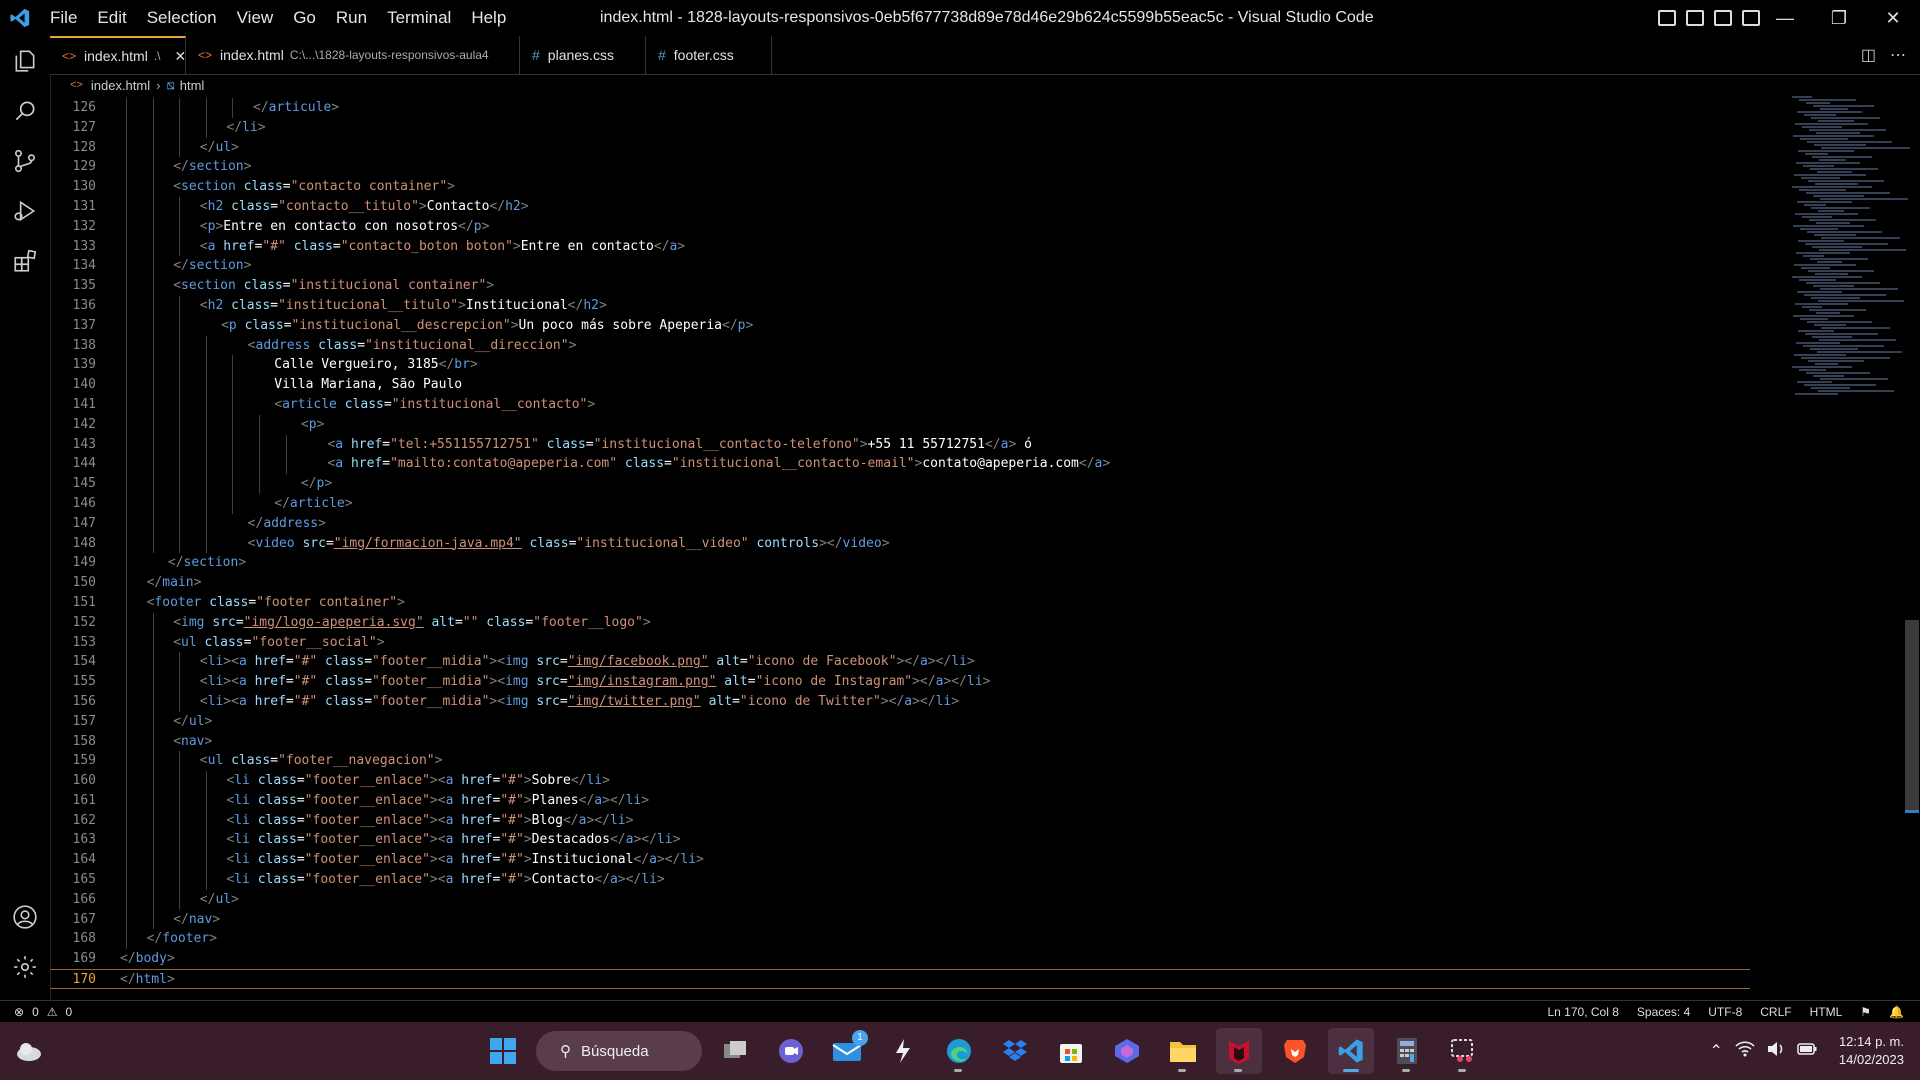  I want to click on copilot-app-icon, so click(1127, 1051).